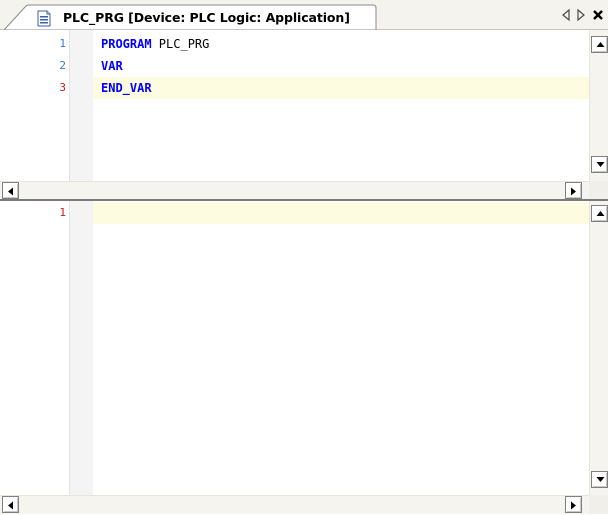 This screenshot has height=515, width=608. I want to click on document-icon, so click(44, 18).